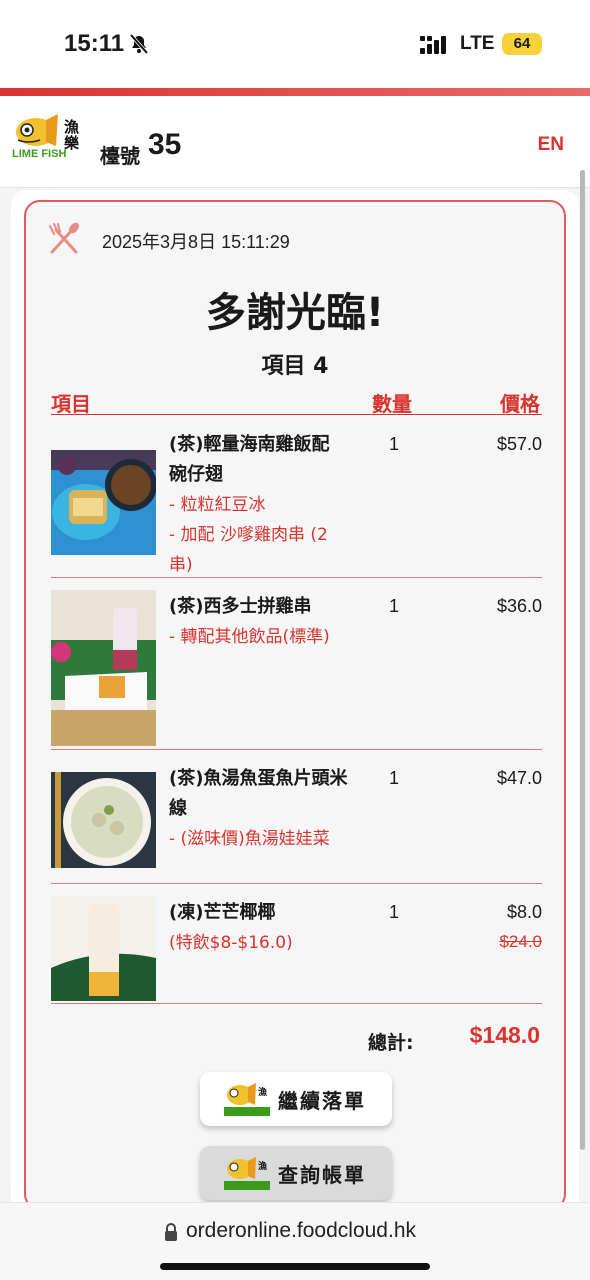 This screenshot has width=590, height=1280. What do you see at coordinates (519, 444) in the screenshot?
I see `item-price: $57.0` at bounding box center [519, 444].